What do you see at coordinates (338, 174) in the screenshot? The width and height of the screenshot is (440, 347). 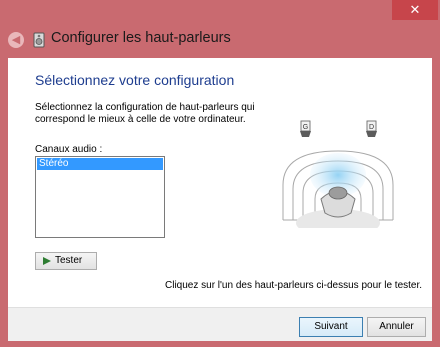 I see `speaker-diagram: G D` at bounding box center [338, 174].